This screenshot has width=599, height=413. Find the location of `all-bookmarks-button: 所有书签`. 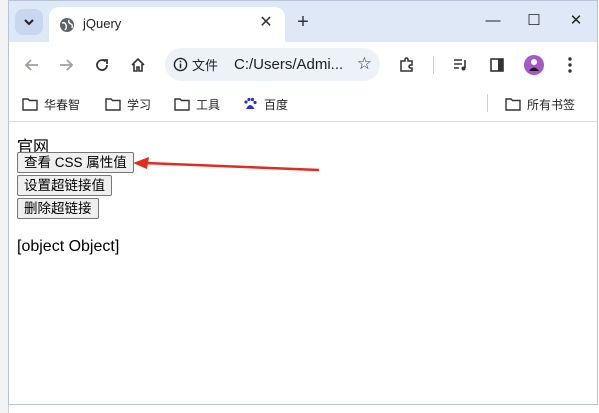

all-bookmarks-button: 所有书签 is located at coordinates (540, 104).